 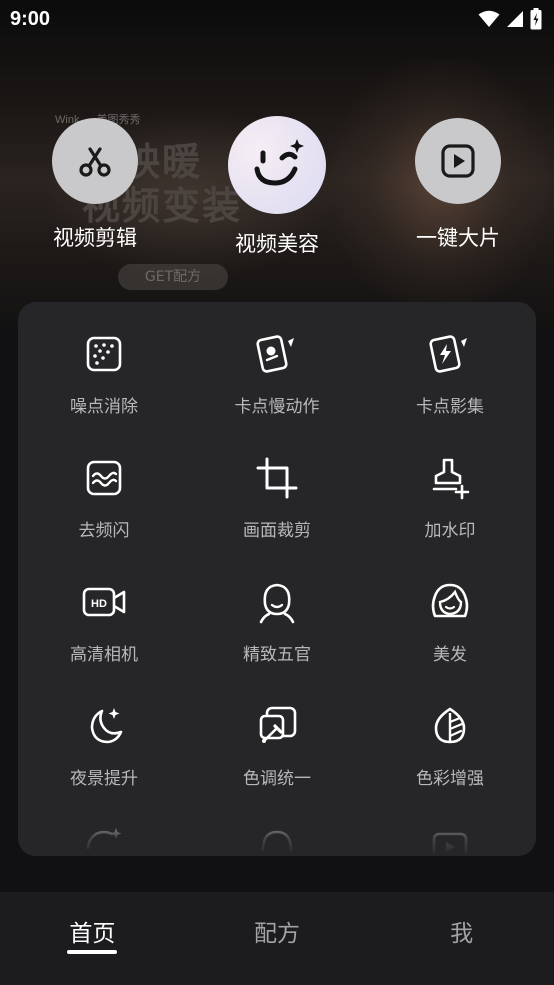 I want to click on tool-label: 画面裁剪, so click(x=277, y=531).